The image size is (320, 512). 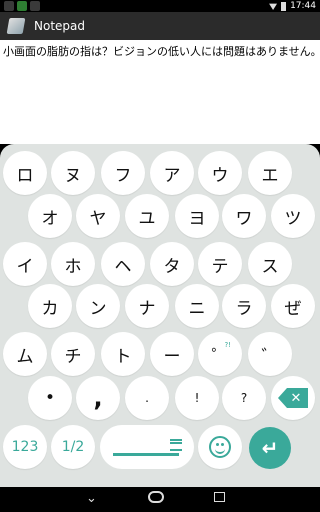 I want to click on recents-icon, so click(x=219, y=497).